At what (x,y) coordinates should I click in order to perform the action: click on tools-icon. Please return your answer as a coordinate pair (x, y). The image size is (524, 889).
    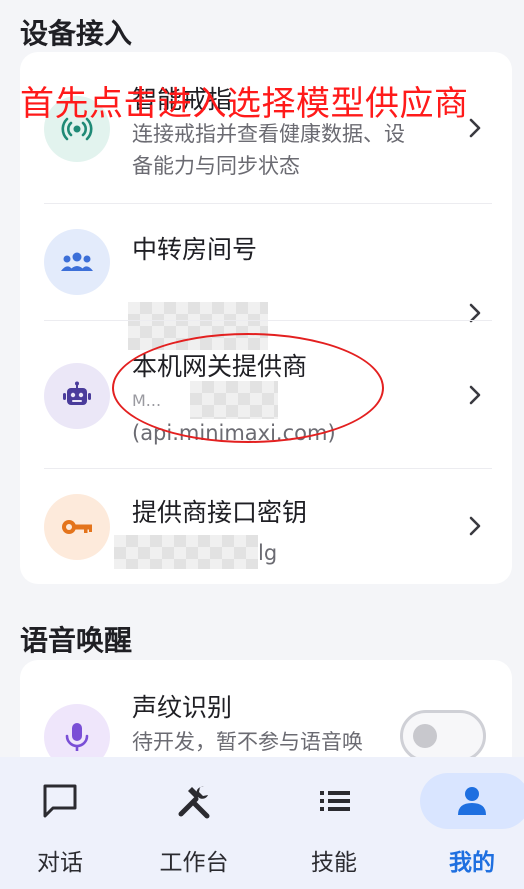
    Looking at the image, I should click on (194, 802).